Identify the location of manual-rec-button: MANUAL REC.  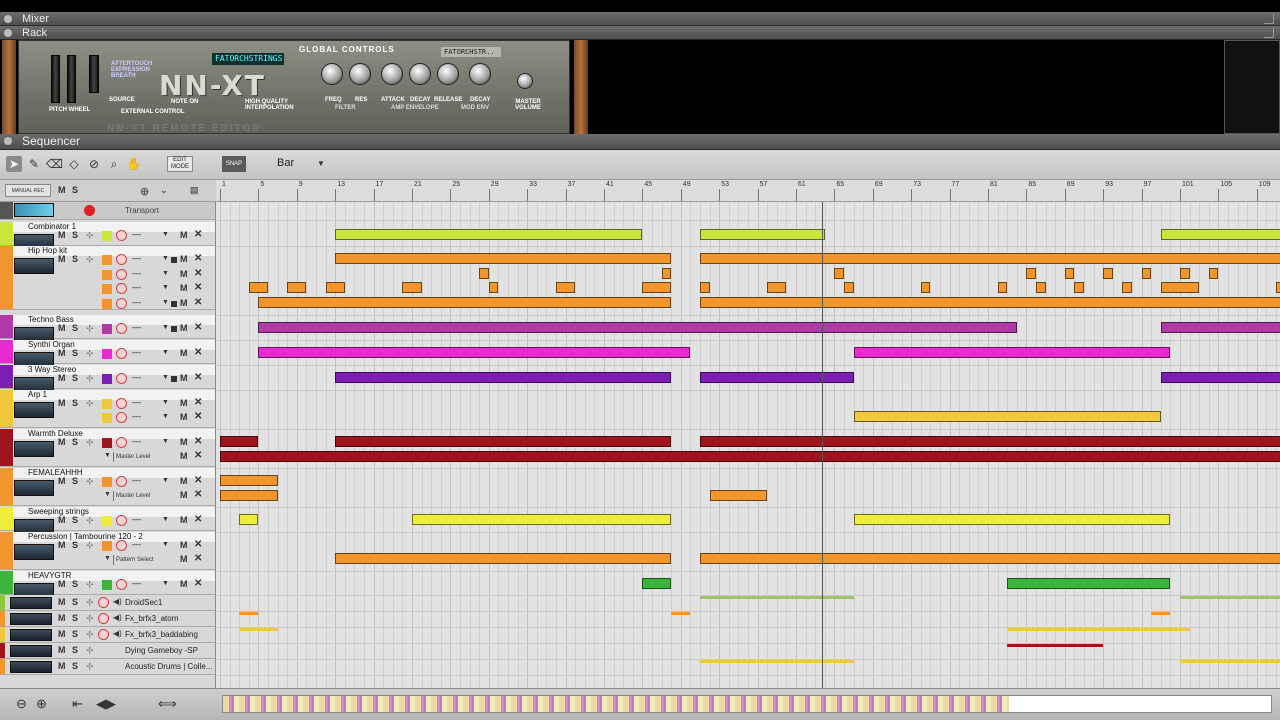
(28, 190).